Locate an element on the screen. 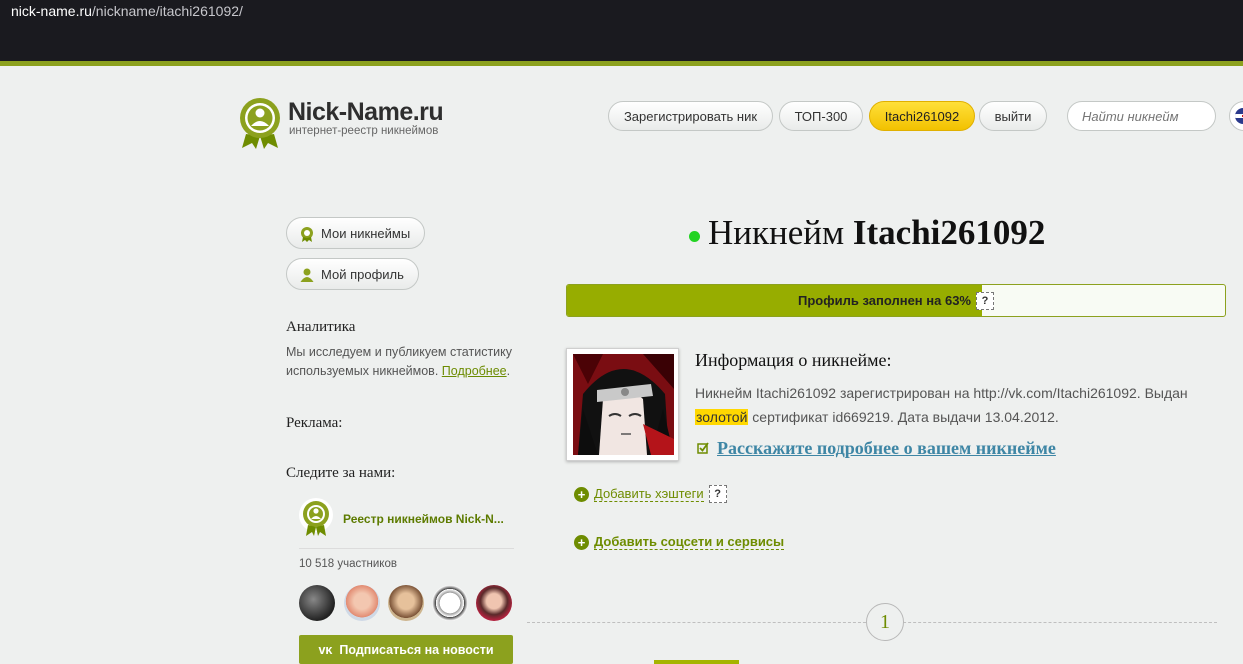 The height and width of the screenshot is (664, 1243). progress-label: Профиль заполнен на 63%? is located at coordinates (896, 300).